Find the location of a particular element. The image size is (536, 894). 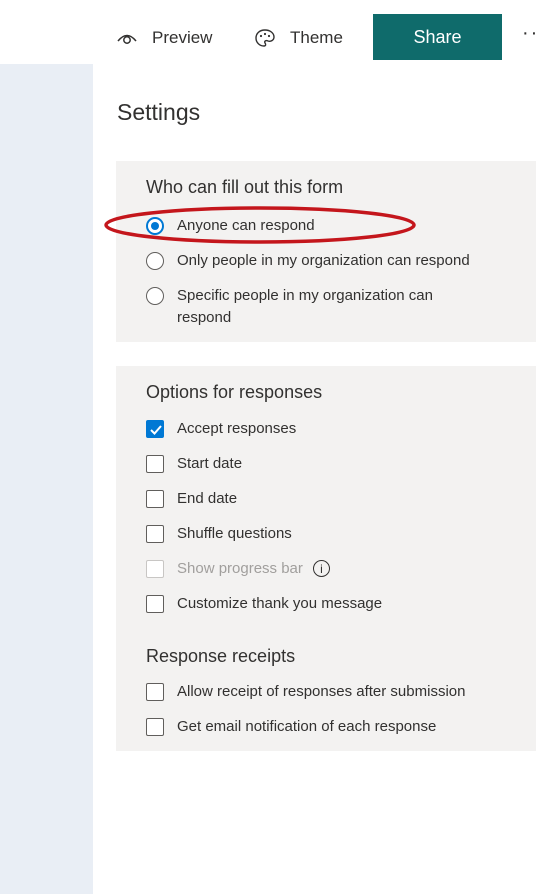

option-label: Accept responses is located at coordinates (237, 428).